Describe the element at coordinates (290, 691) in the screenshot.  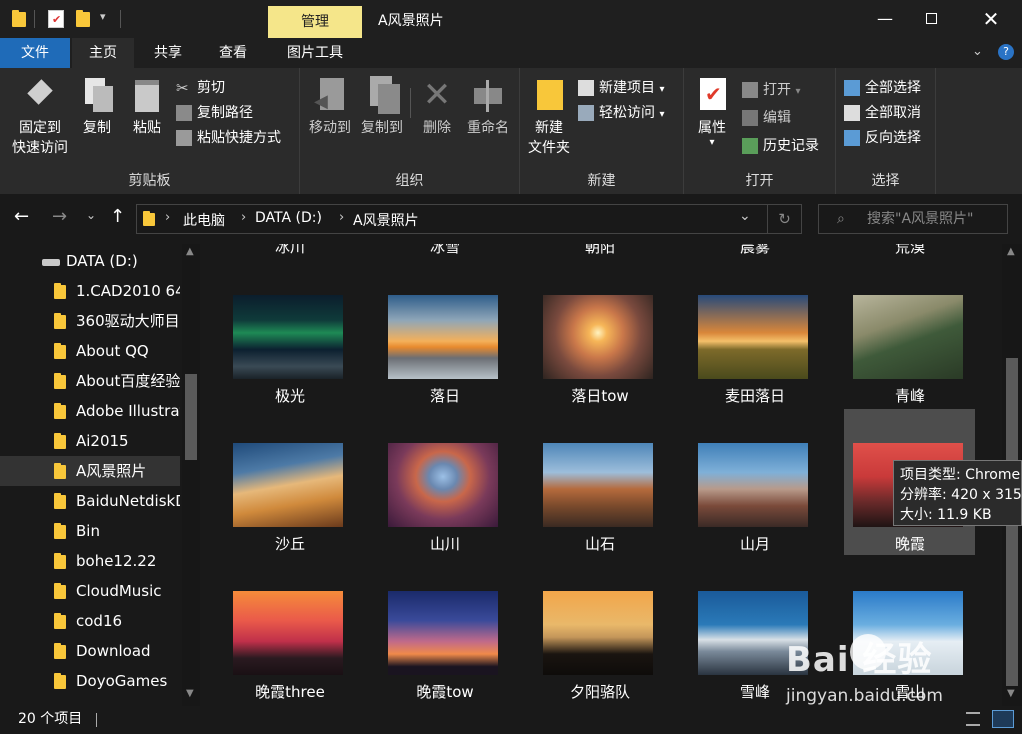
I see `file-caption: 晚霞three` at that location.